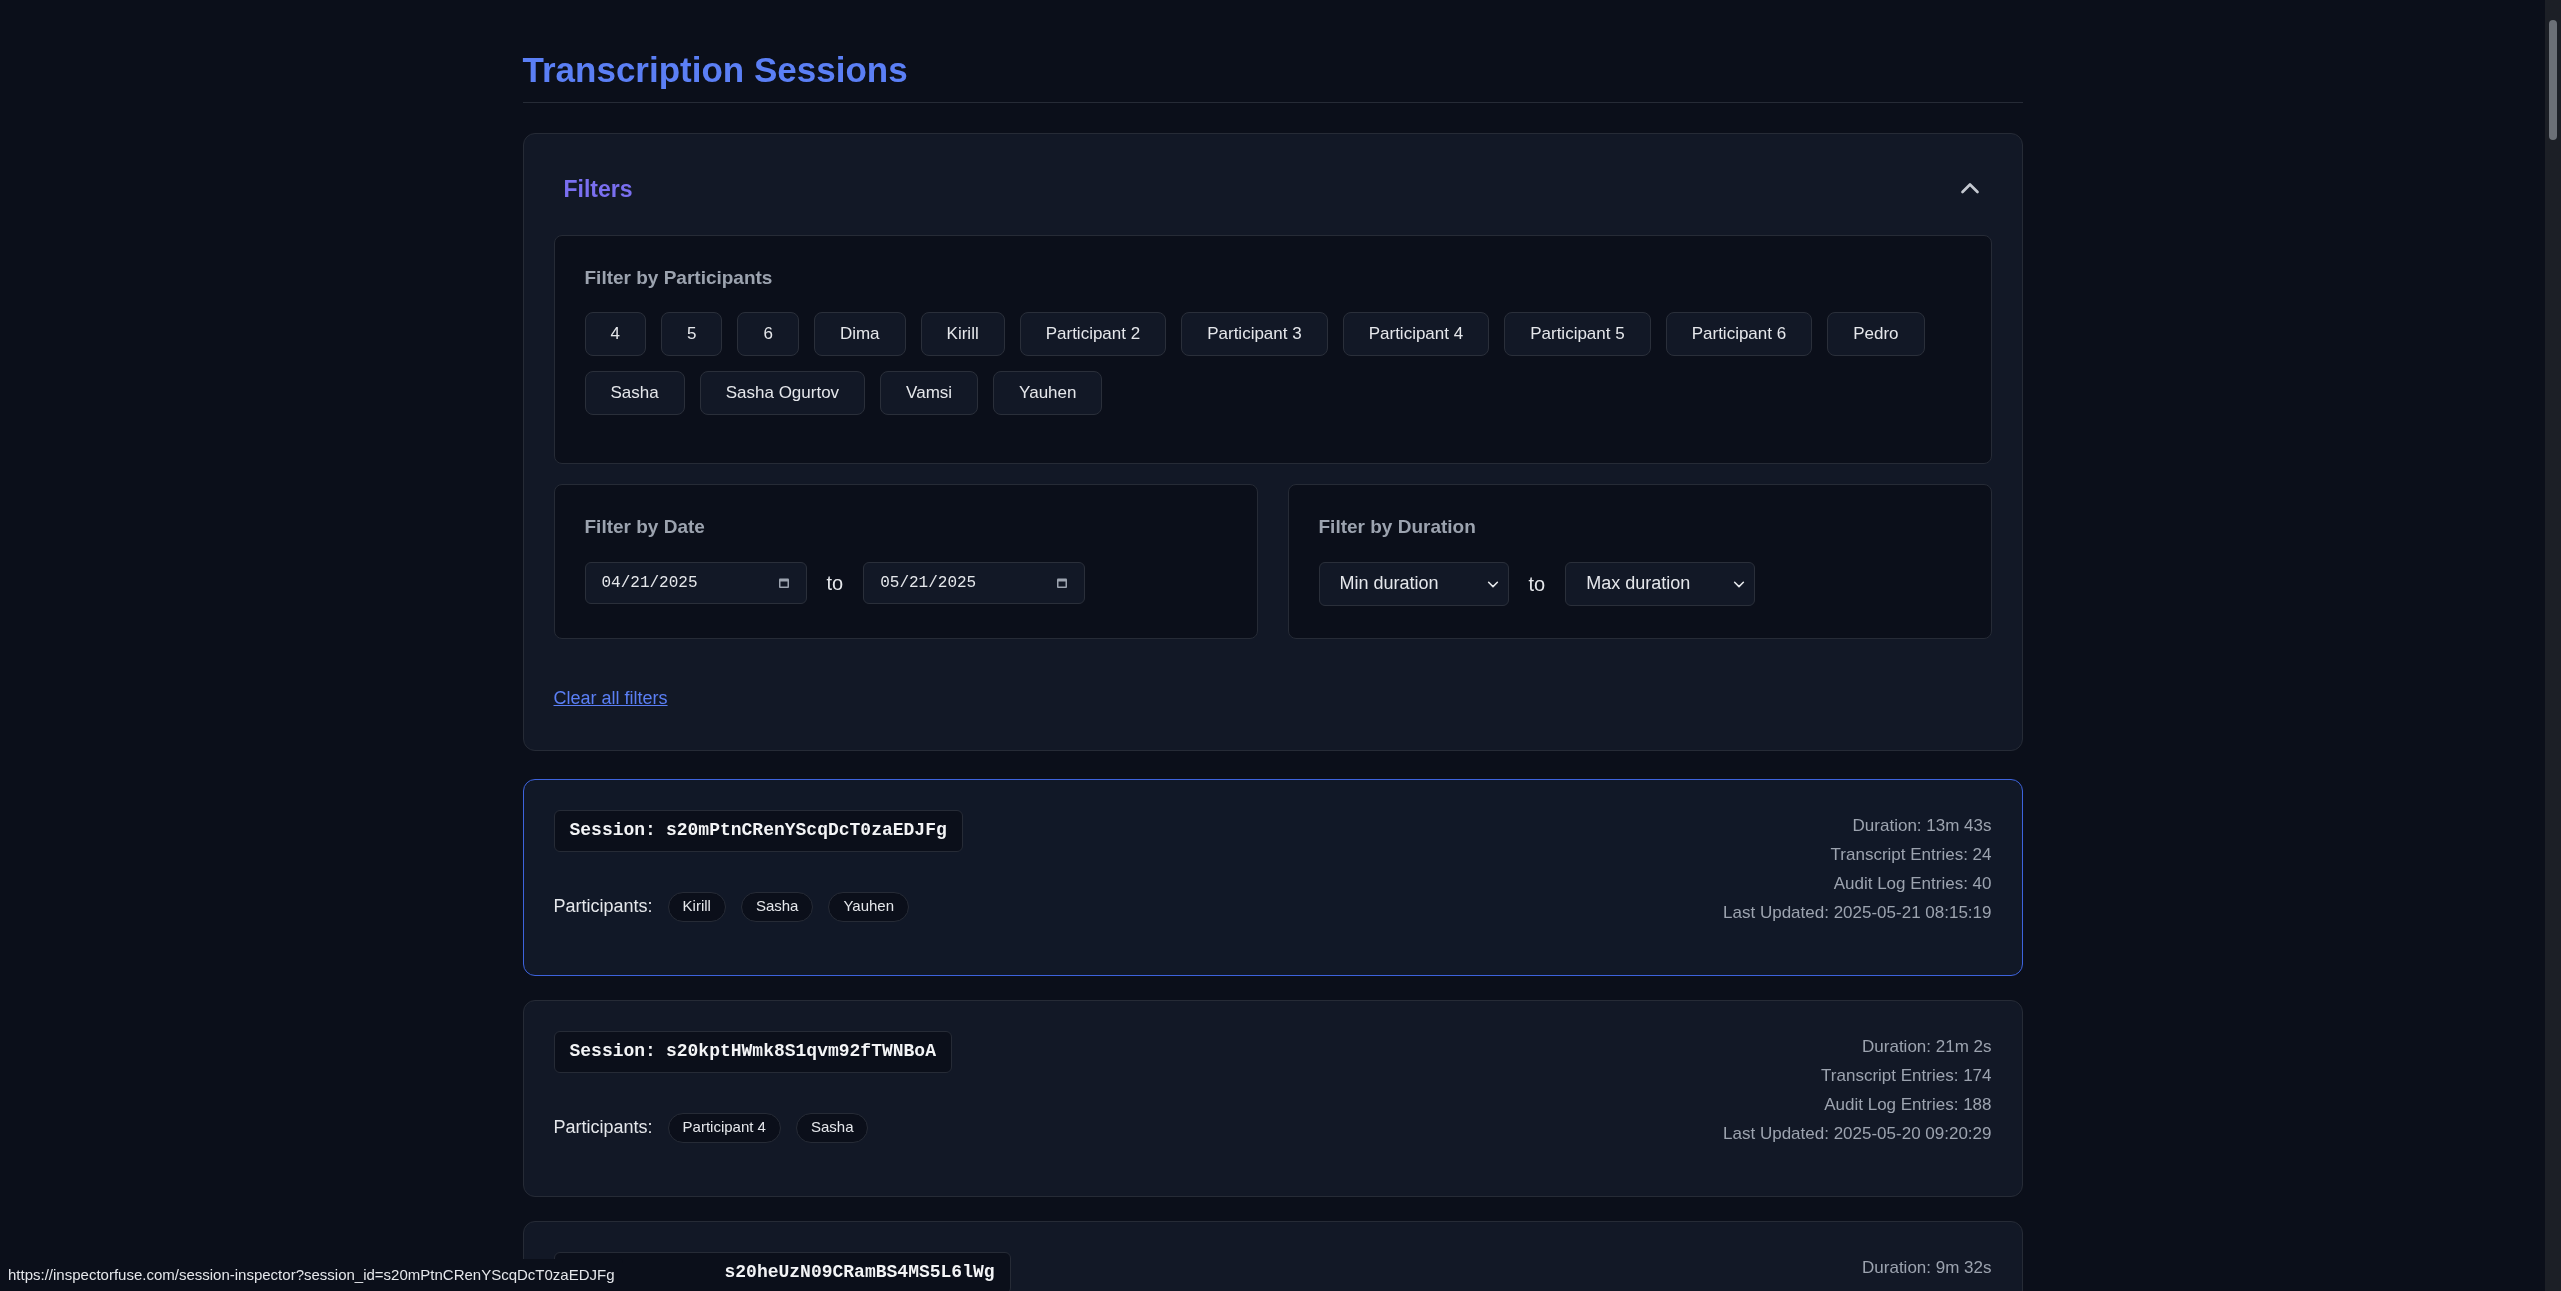 This screenshot has height=1291, width=2561. I want to click on session-id: Session: s20kptHWmk8S1qvm92fTWNBoA, so click(752, 1051).